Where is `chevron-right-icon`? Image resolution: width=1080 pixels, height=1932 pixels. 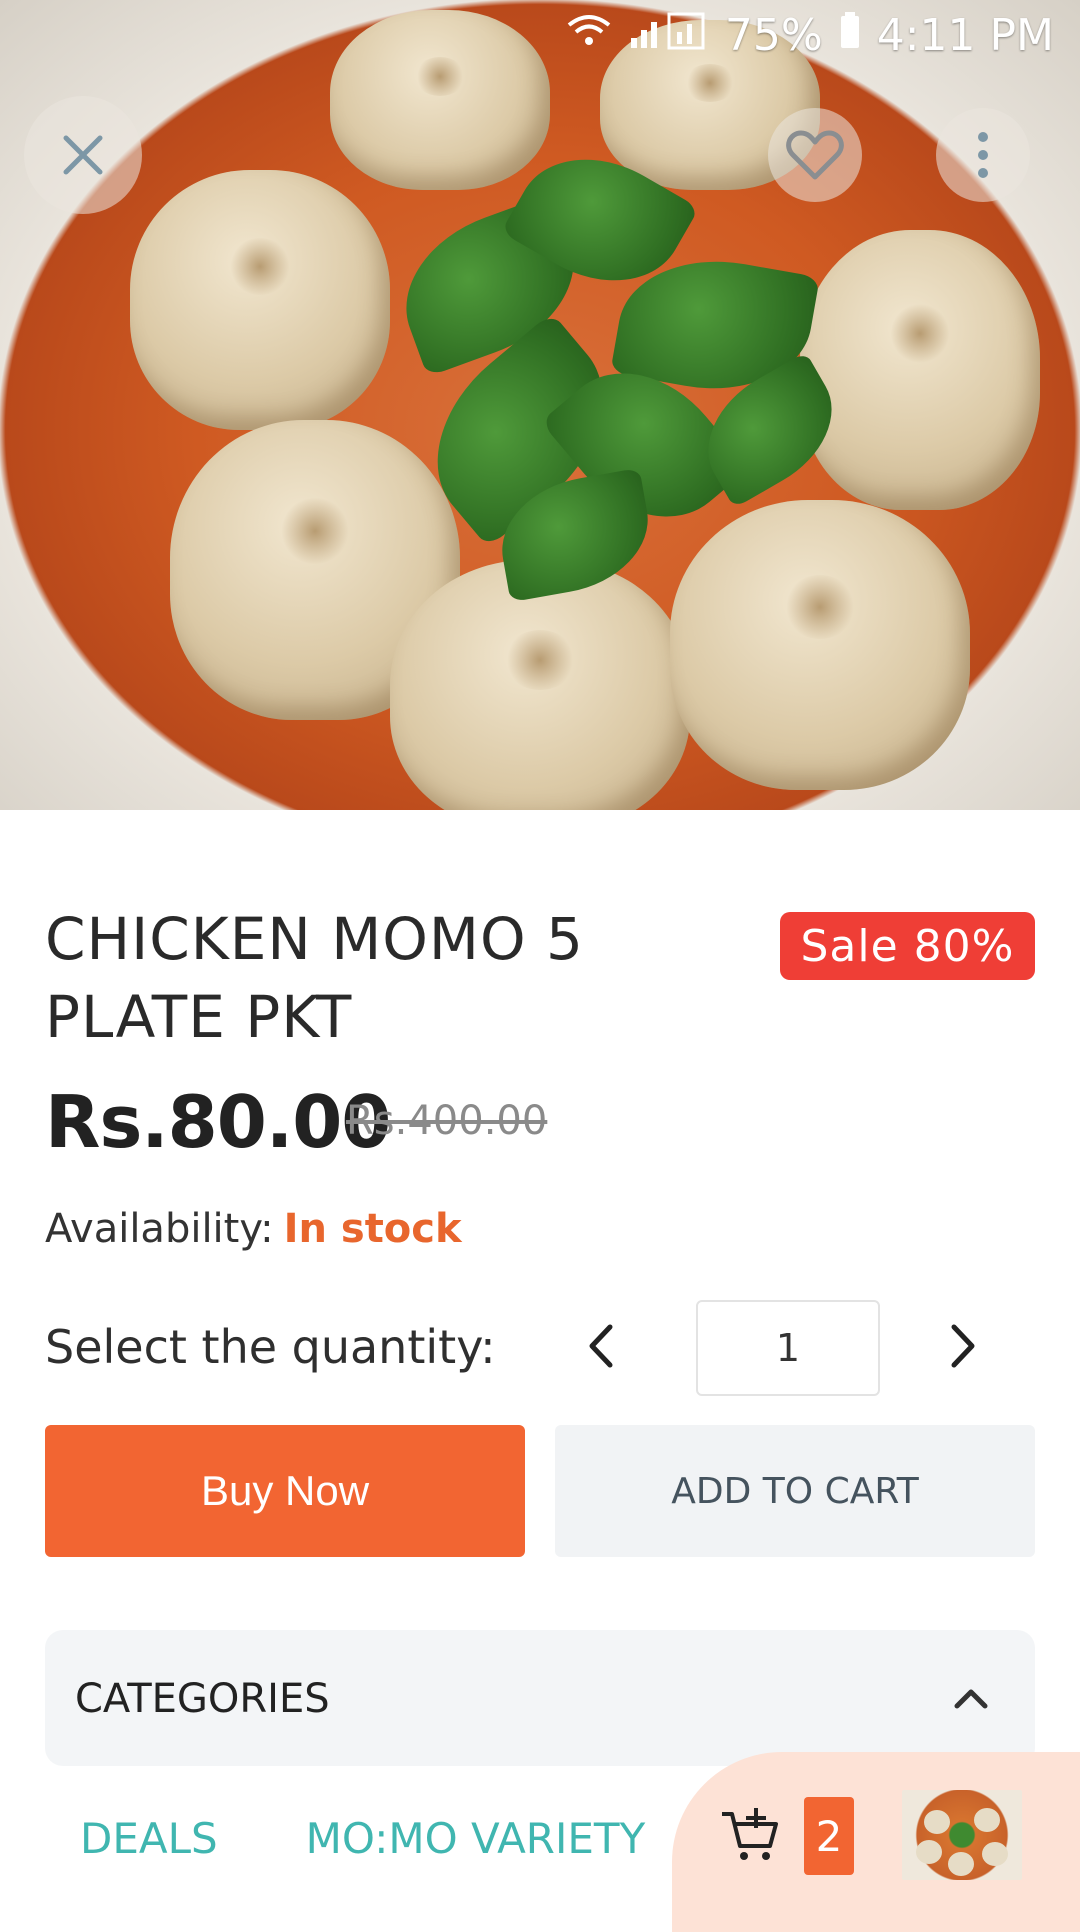 chevron-right-icon is located at coordinates (963, 1346).